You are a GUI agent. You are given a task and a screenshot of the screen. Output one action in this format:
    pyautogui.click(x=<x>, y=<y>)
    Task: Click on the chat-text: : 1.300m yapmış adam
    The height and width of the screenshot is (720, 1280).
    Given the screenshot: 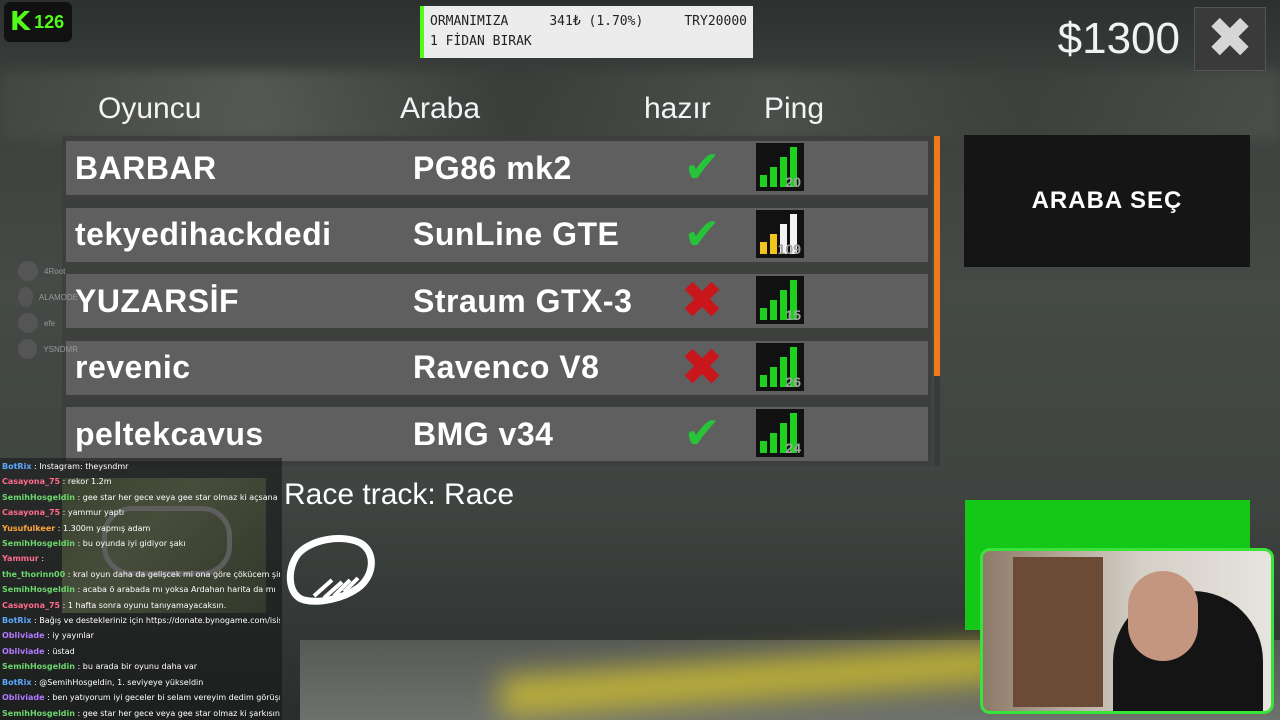 What is the action you would take?
    pyautogui.click(x=104, y=528)
    